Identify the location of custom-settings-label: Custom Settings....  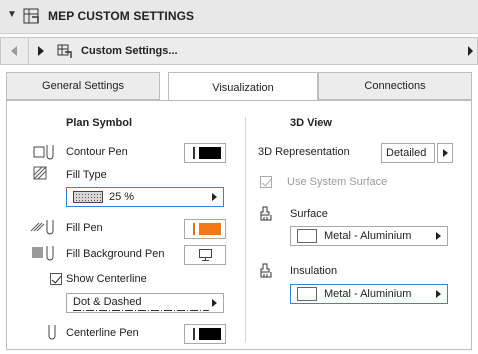
(129, 51).